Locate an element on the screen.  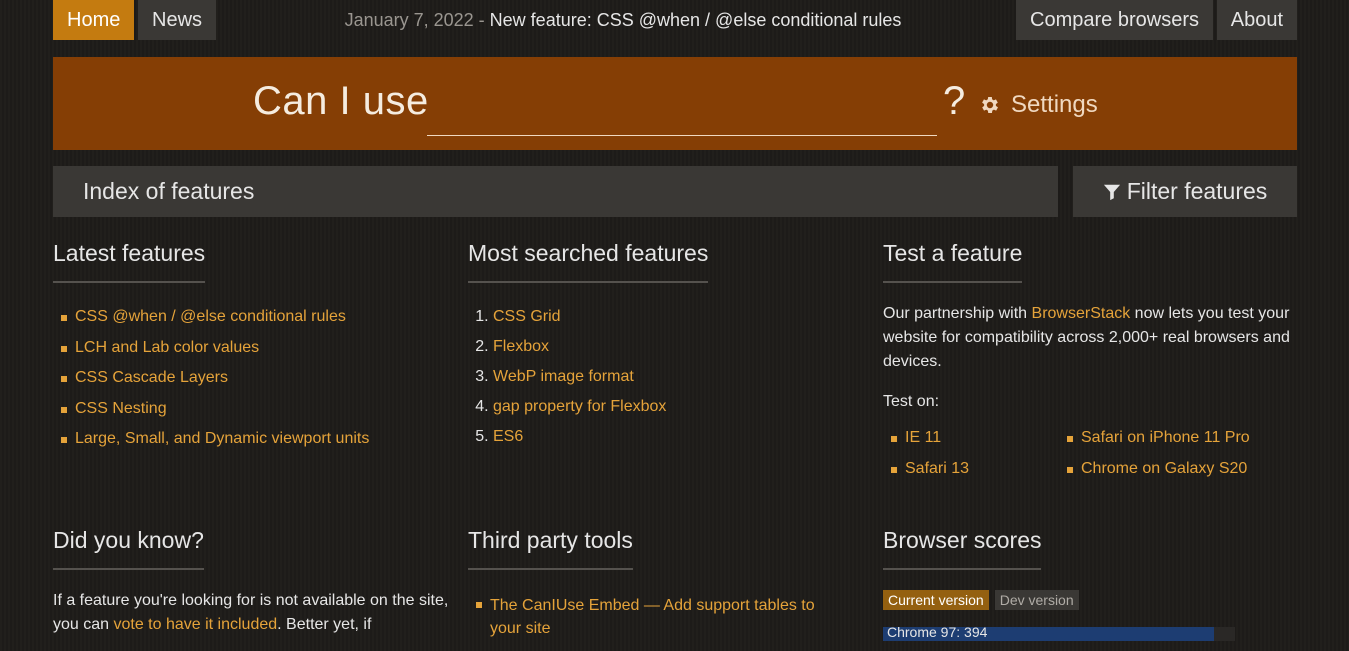
third-party-tools-heading: Third party tools is located at coordinates (550, 548).